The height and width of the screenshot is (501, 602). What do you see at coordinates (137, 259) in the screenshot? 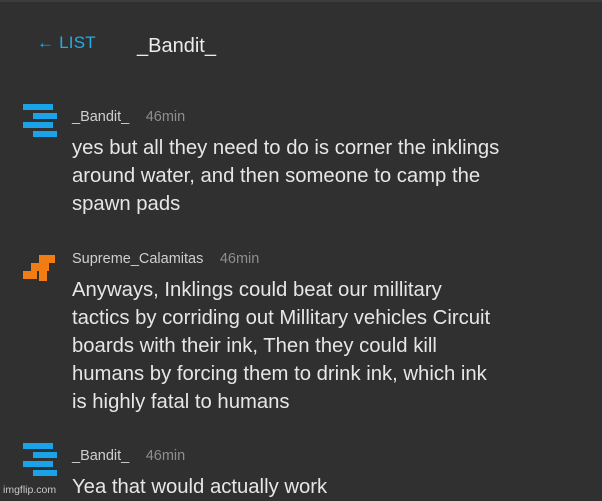
I see `username-link: Supreme_Calamitas` at bounding box center [137, 259].